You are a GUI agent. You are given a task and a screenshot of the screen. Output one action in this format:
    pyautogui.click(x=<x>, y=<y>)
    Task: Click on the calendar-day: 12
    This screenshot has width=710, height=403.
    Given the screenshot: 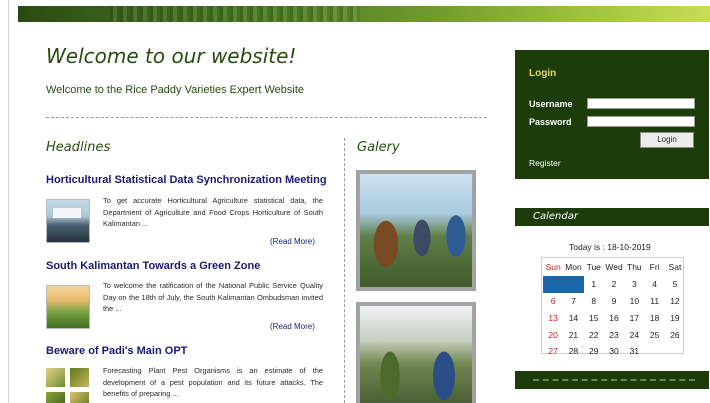 What is the action you would take?
    pyautogui.click(x=675, y=301)
    